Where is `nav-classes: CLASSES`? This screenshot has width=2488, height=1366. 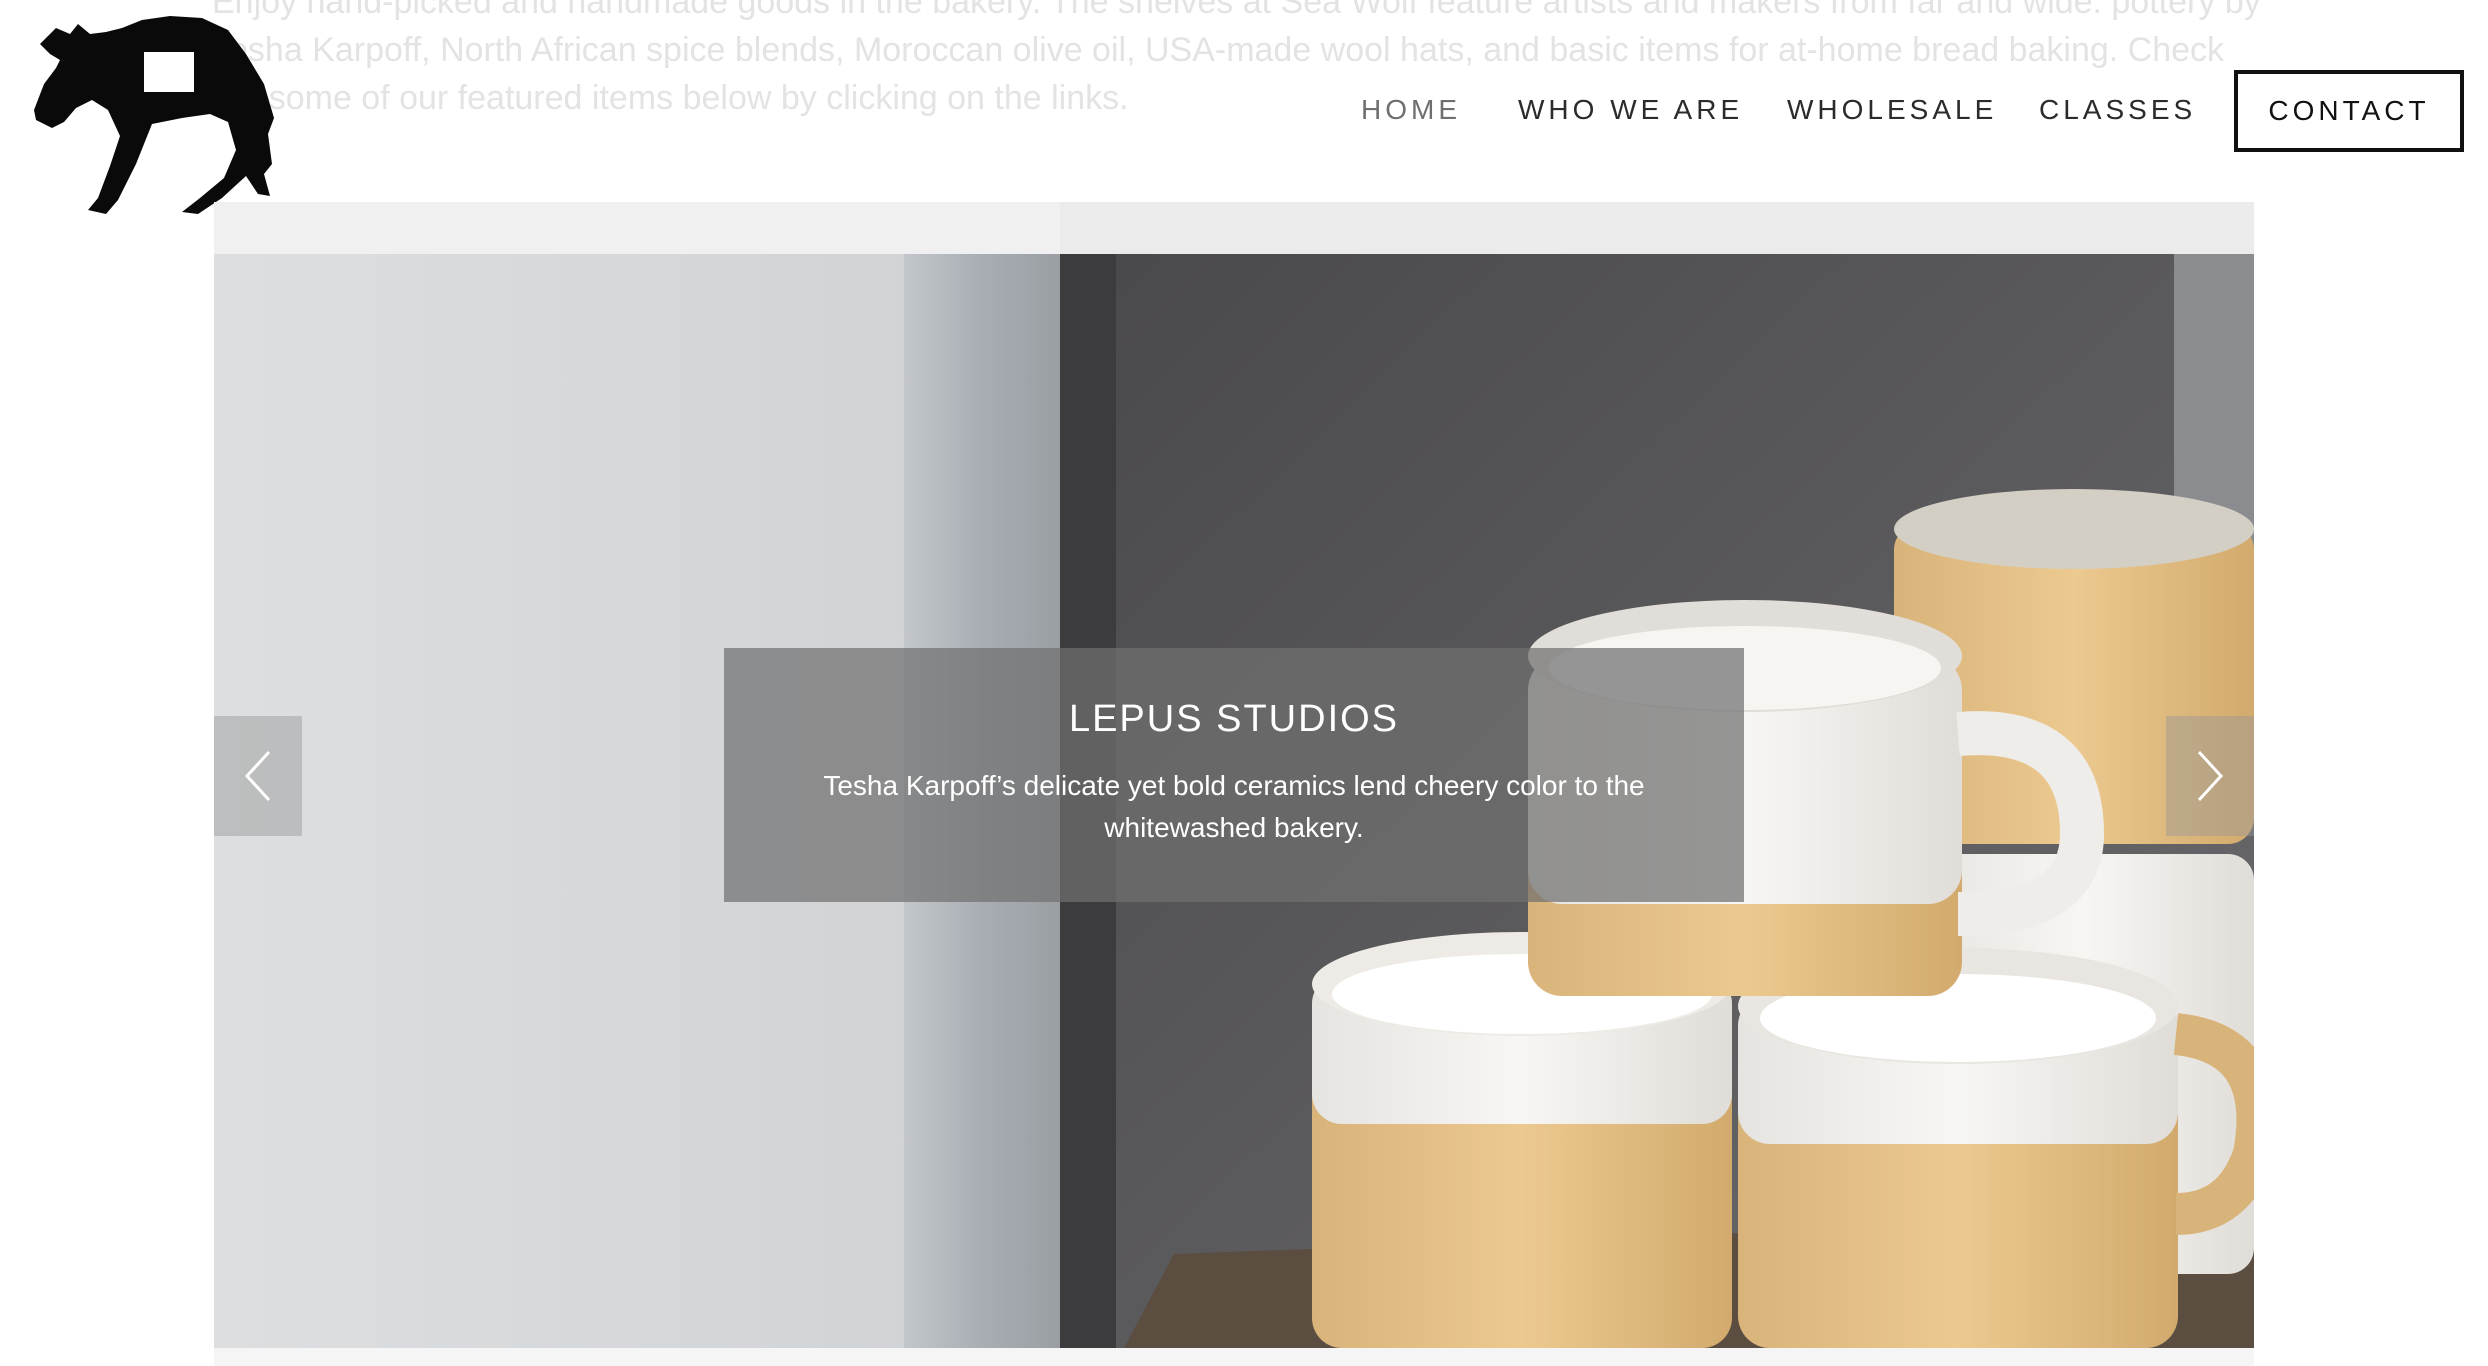 nav-classes: CLASSES is located at coordinates (2117, 110).